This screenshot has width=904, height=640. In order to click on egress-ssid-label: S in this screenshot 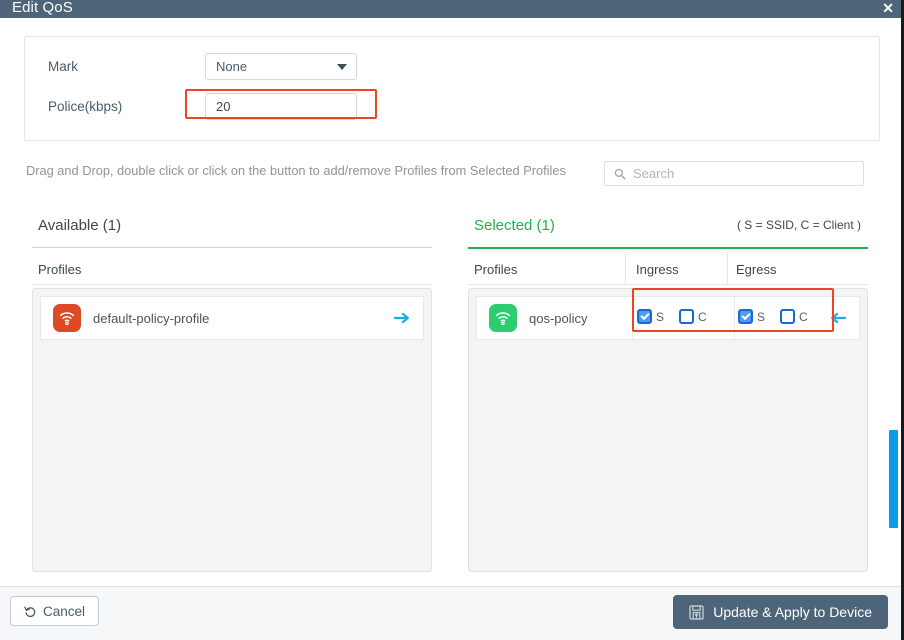, I will do `click(761, 316)`.